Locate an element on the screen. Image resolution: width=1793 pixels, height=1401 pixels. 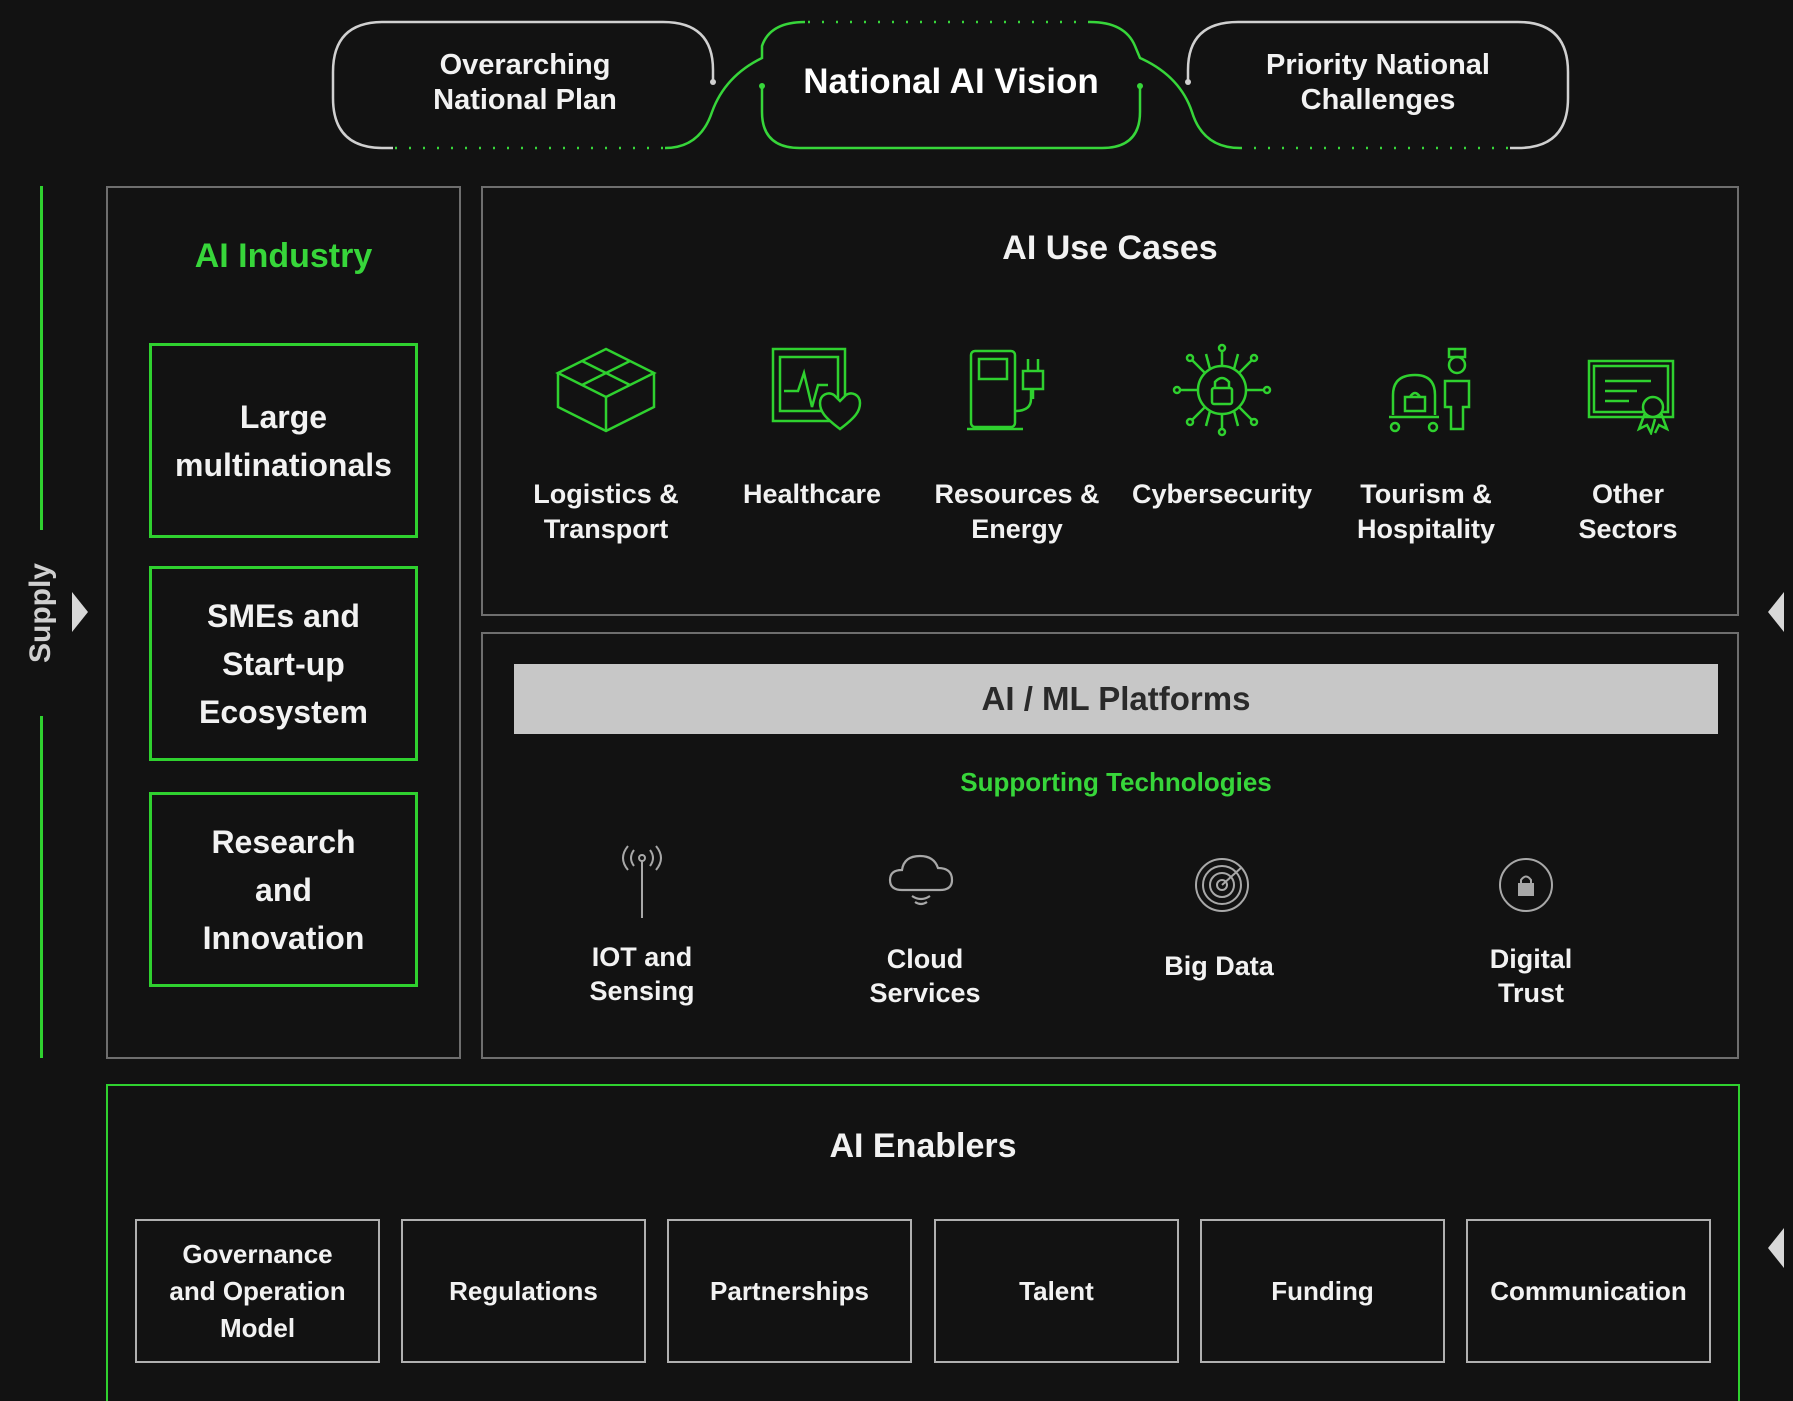
industry-item-research: Research and Innovation is located at coordinates (283, 889).